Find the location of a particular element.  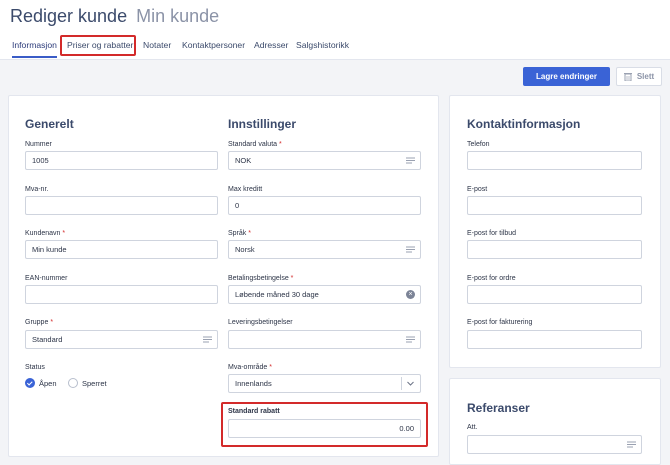

payment-terms-value: Løbende måned 30 dage is located at coordinates (277, 294).